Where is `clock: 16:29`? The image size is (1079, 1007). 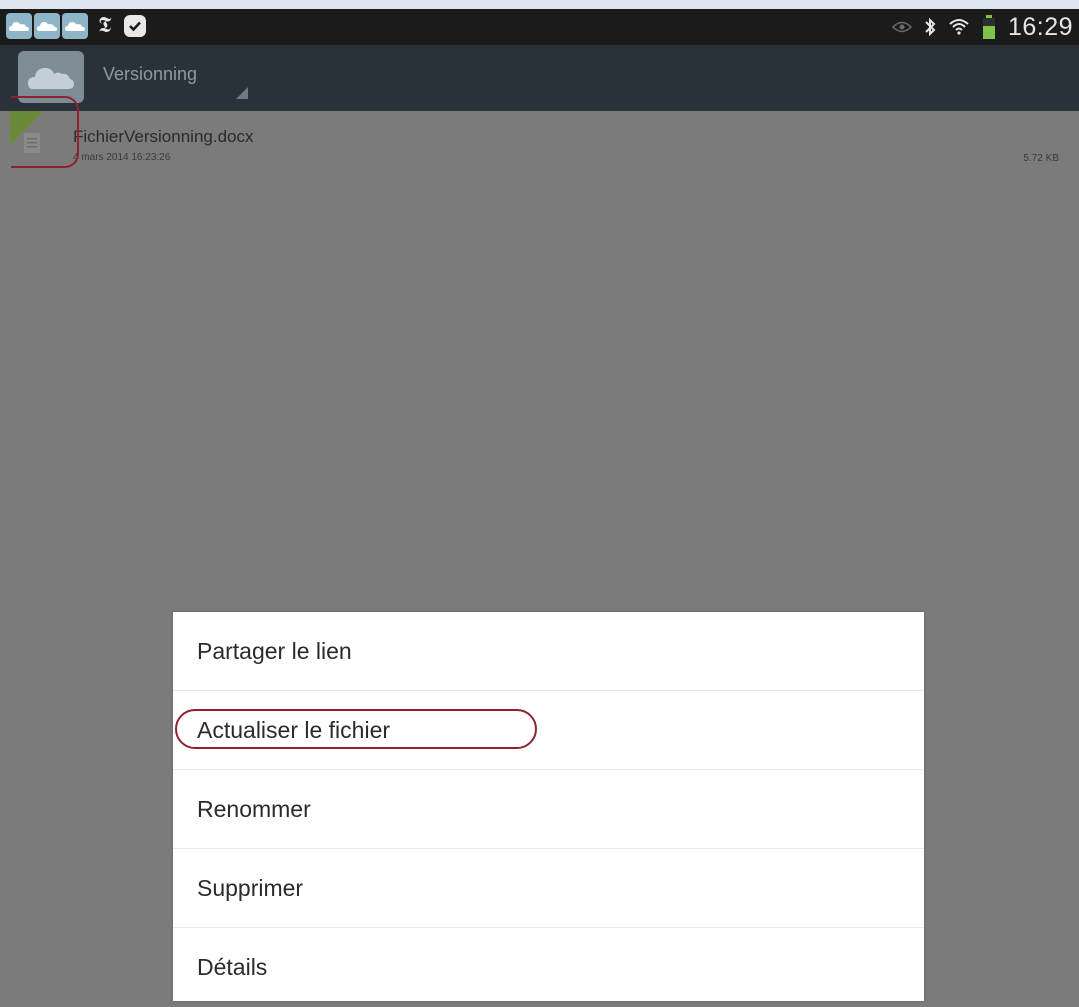 clock: 16:29 is located at coordinates (1040, 26).